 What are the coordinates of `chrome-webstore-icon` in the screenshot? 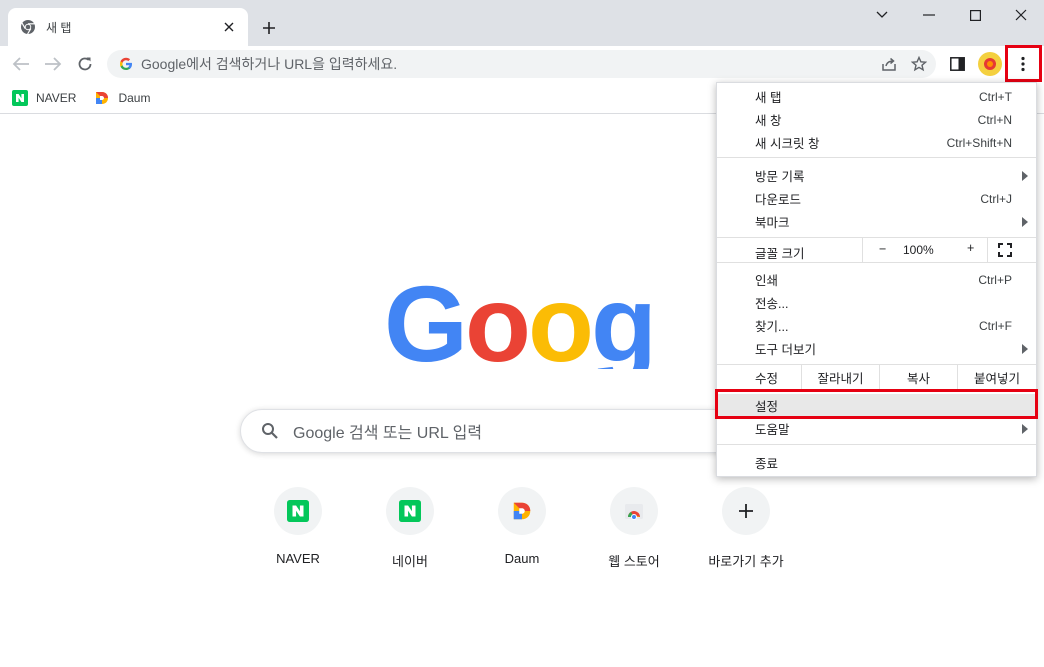 It's located at (634, 512).